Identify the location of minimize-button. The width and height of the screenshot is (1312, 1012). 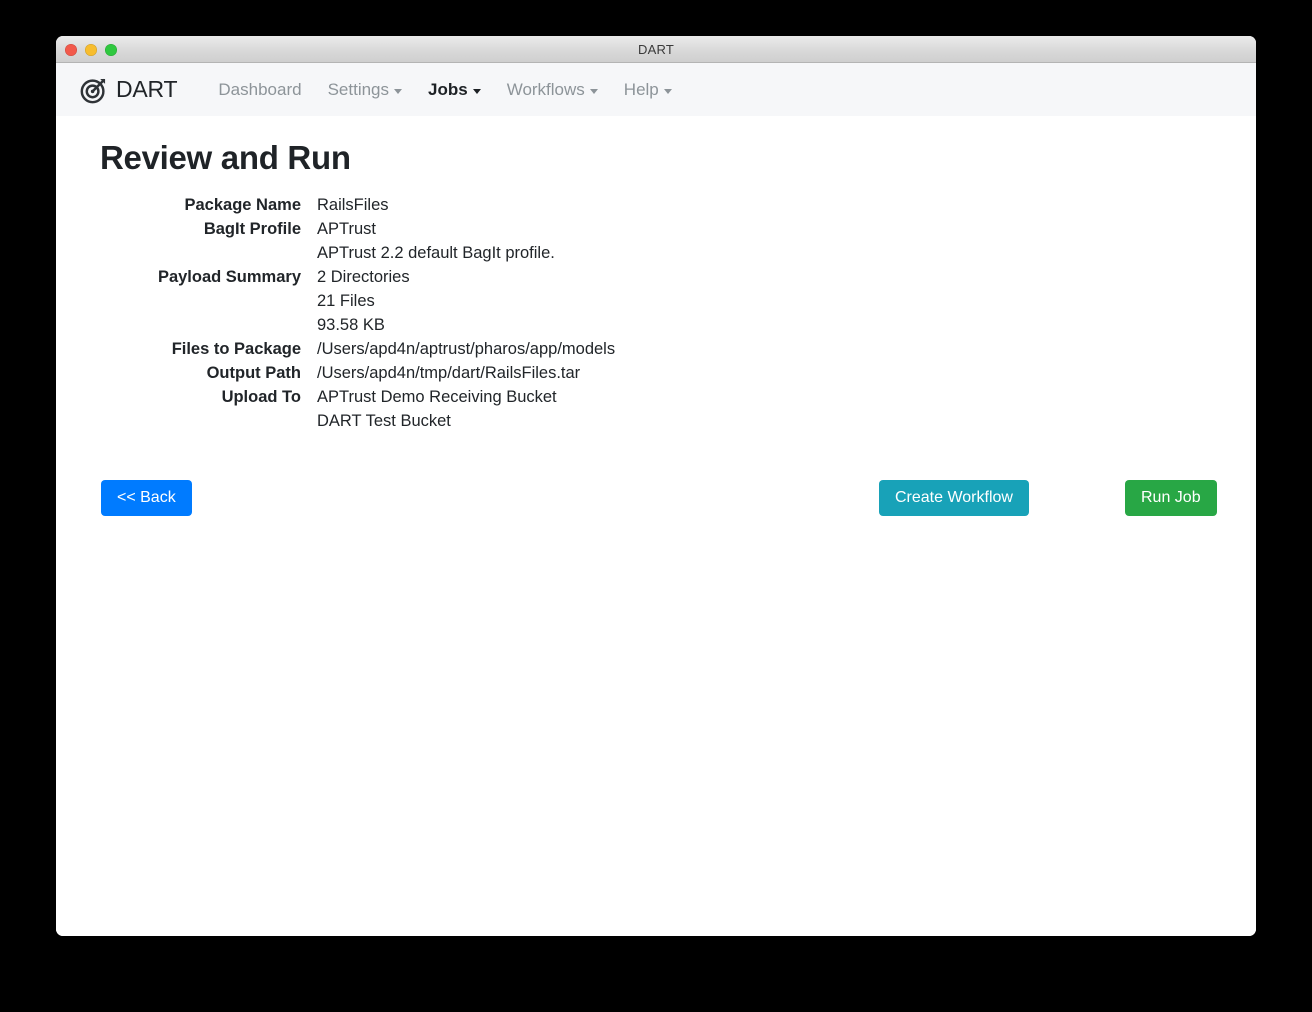
(91, 49).